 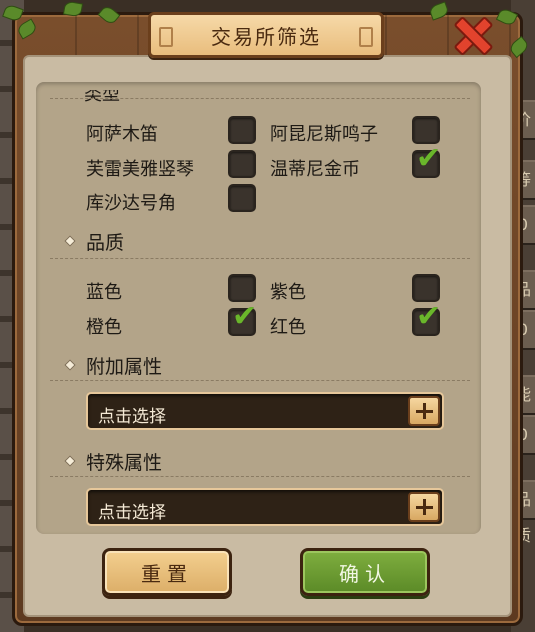 What do you see at coordinates (288, 327) in the screenshot?
I see `filter-label: 红色` at bounding box center [288, 327].